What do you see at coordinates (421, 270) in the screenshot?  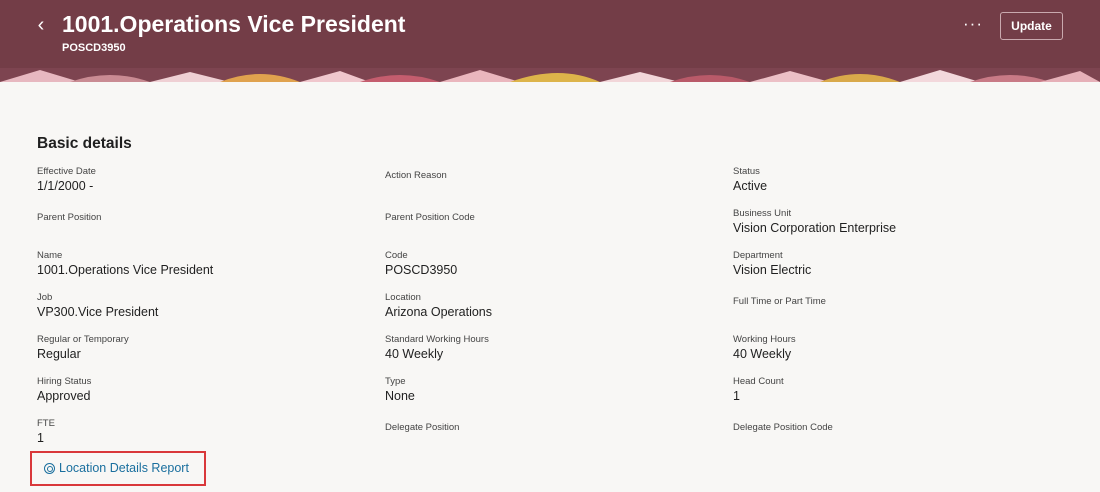 I see `field-value: POSCD3950` at bounding box center [421, 270].